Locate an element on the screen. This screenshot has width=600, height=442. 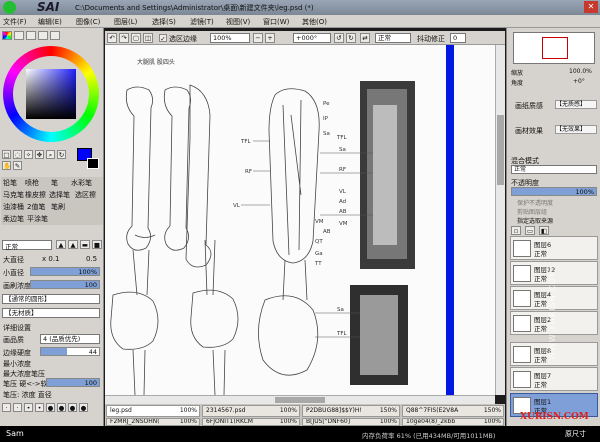
horizontal-scroll-thumb is located at coordinates (300, 400).